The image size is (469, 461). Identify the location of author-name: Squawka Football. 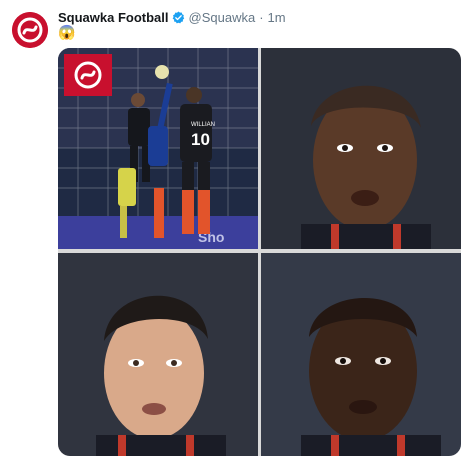
(113, 17).